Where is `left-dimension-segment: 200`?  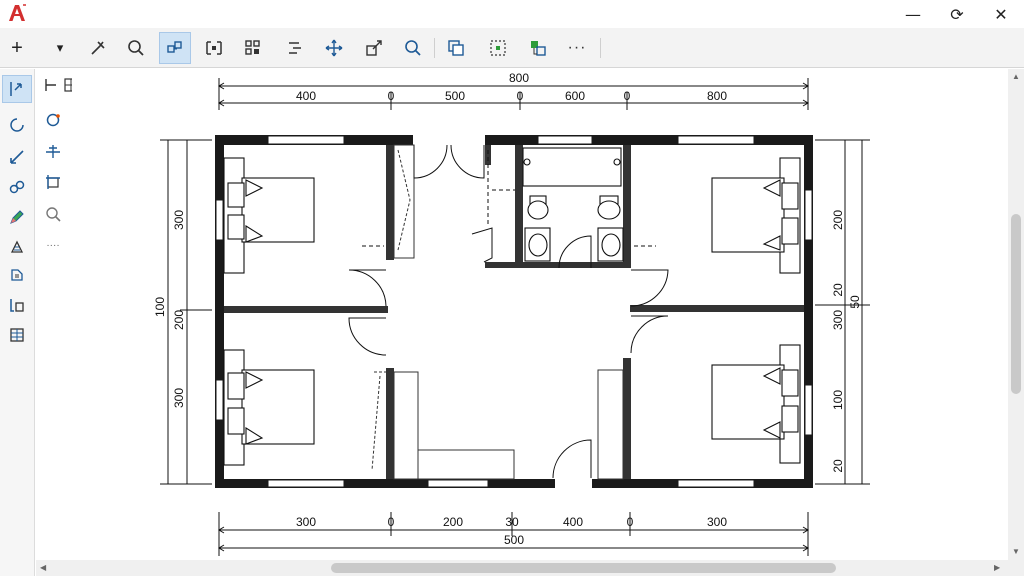 left-dimension-segment: 200 is located at coordinates (179, 320).